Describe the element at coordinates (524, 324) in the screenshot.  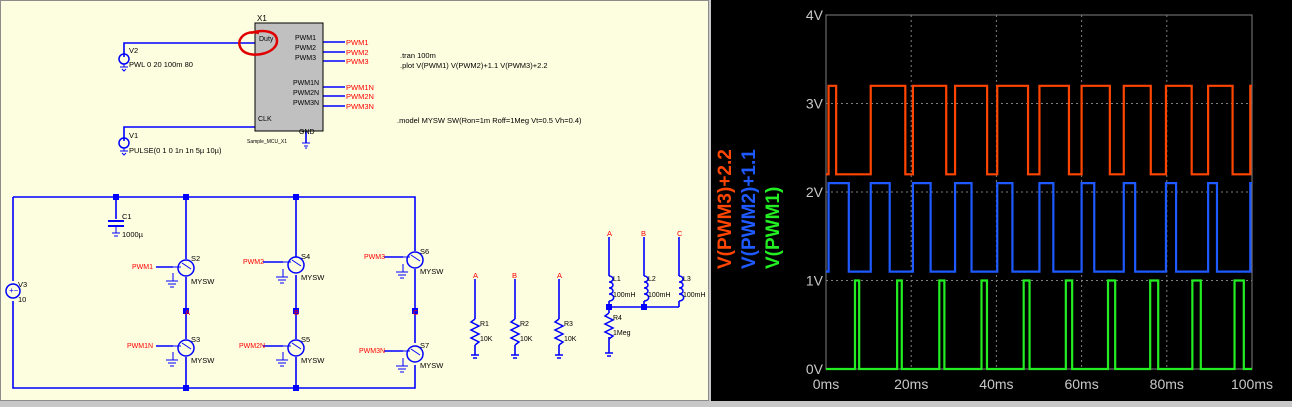
I see `r2-ref: R2` at that location.